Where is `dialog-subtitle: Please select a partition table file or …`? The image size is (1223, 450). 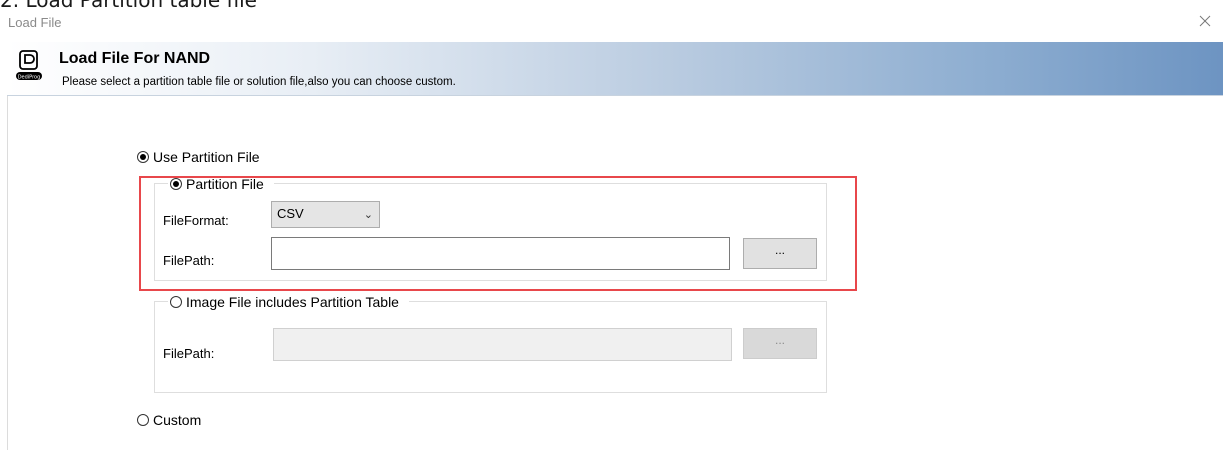 dialog-subtitle: Please select a partition table file or … is located at coordinates (259, 82).